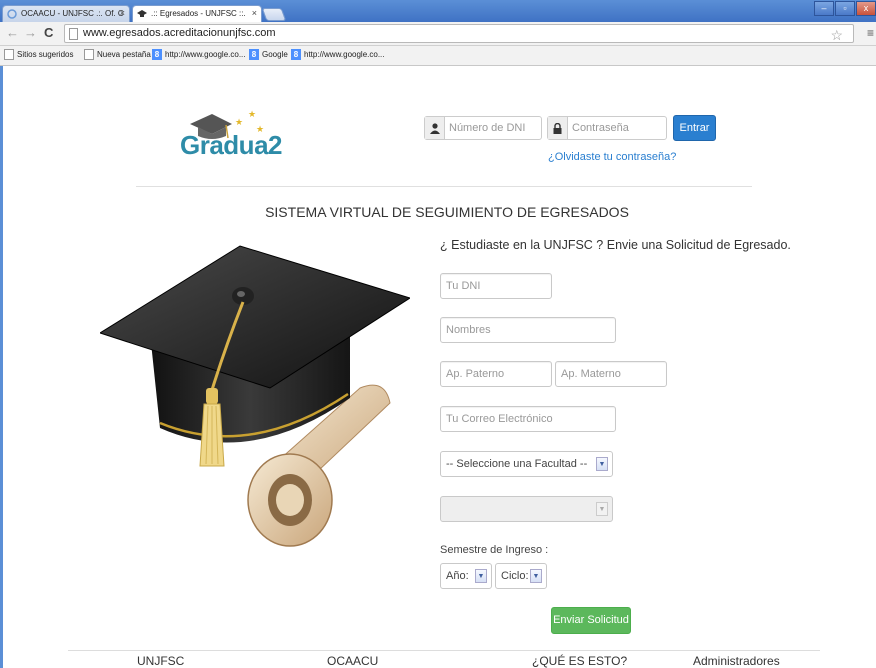 This screenshot has width=876, height=668. Describe the element at coordinates (179, 33) in the screenshot. I see `url-text: www.egresados.acreditacionunjfsc.com` at that location.